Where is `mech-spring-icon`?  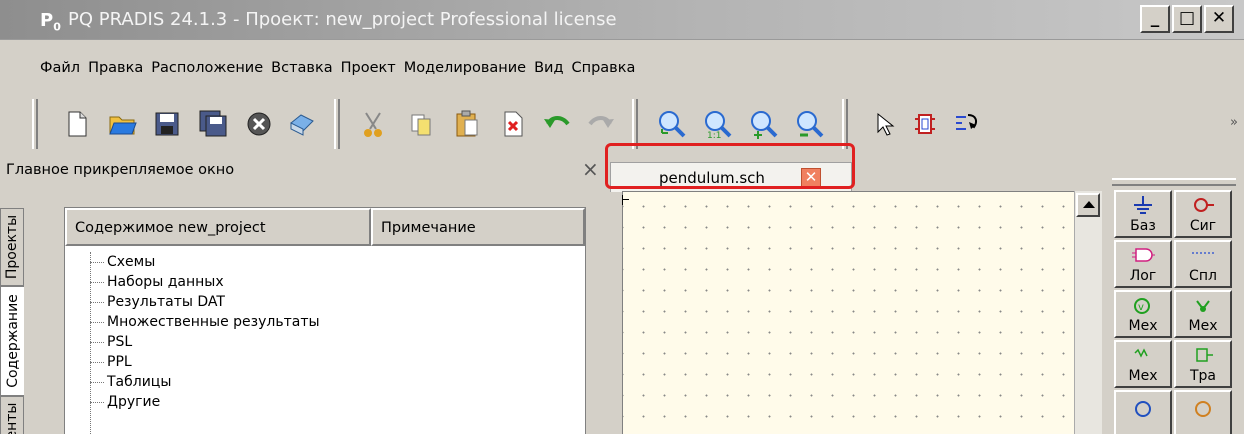
mech-spring-icon is located at coordinates (1141, 353).